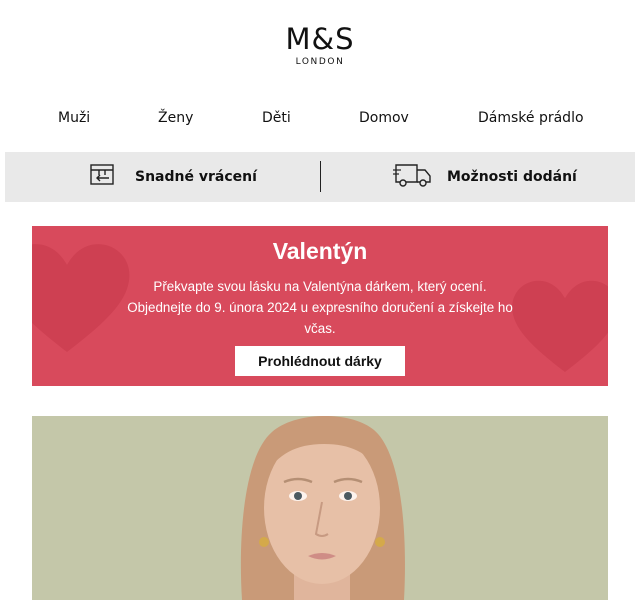 The width and height of the screenshot is (640, 600). What do you see at coordinates (560, 326) in the screenshot?
I see `heart-decoration-right` at bounding box center [560, 326].